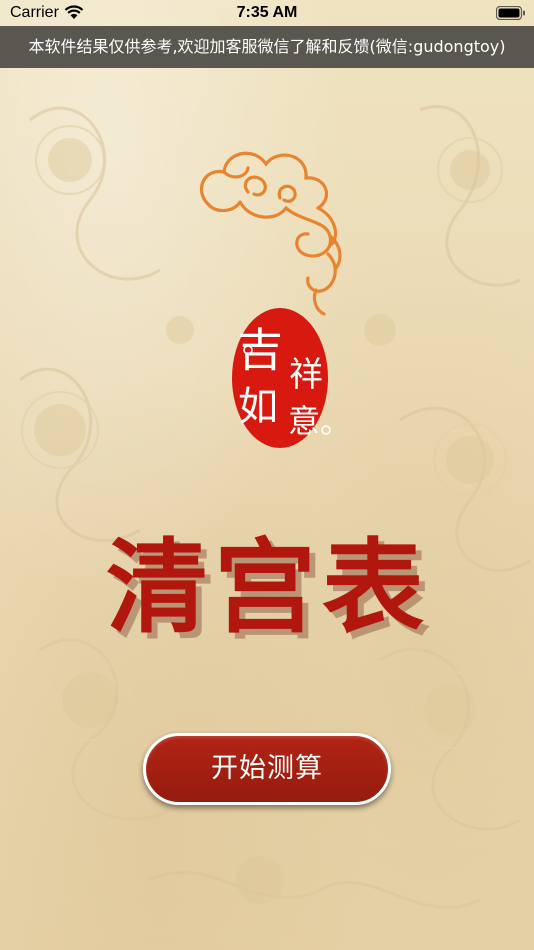  What do you see at coordinates (306, 375) in the screenshot?
I see `seal-char-2: 祥` at bounding box center [306, 375].